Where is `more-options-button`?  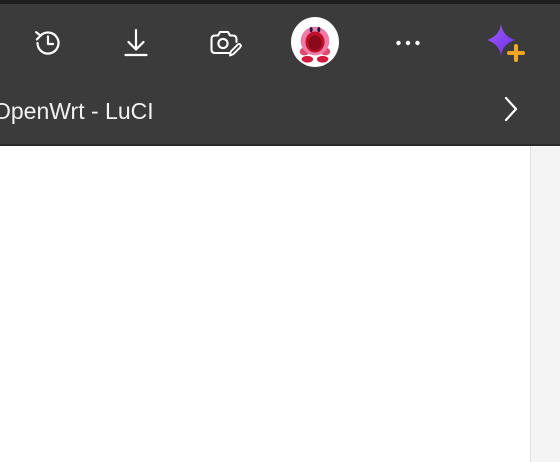
more-options-button is located at coordinates (408, 43).